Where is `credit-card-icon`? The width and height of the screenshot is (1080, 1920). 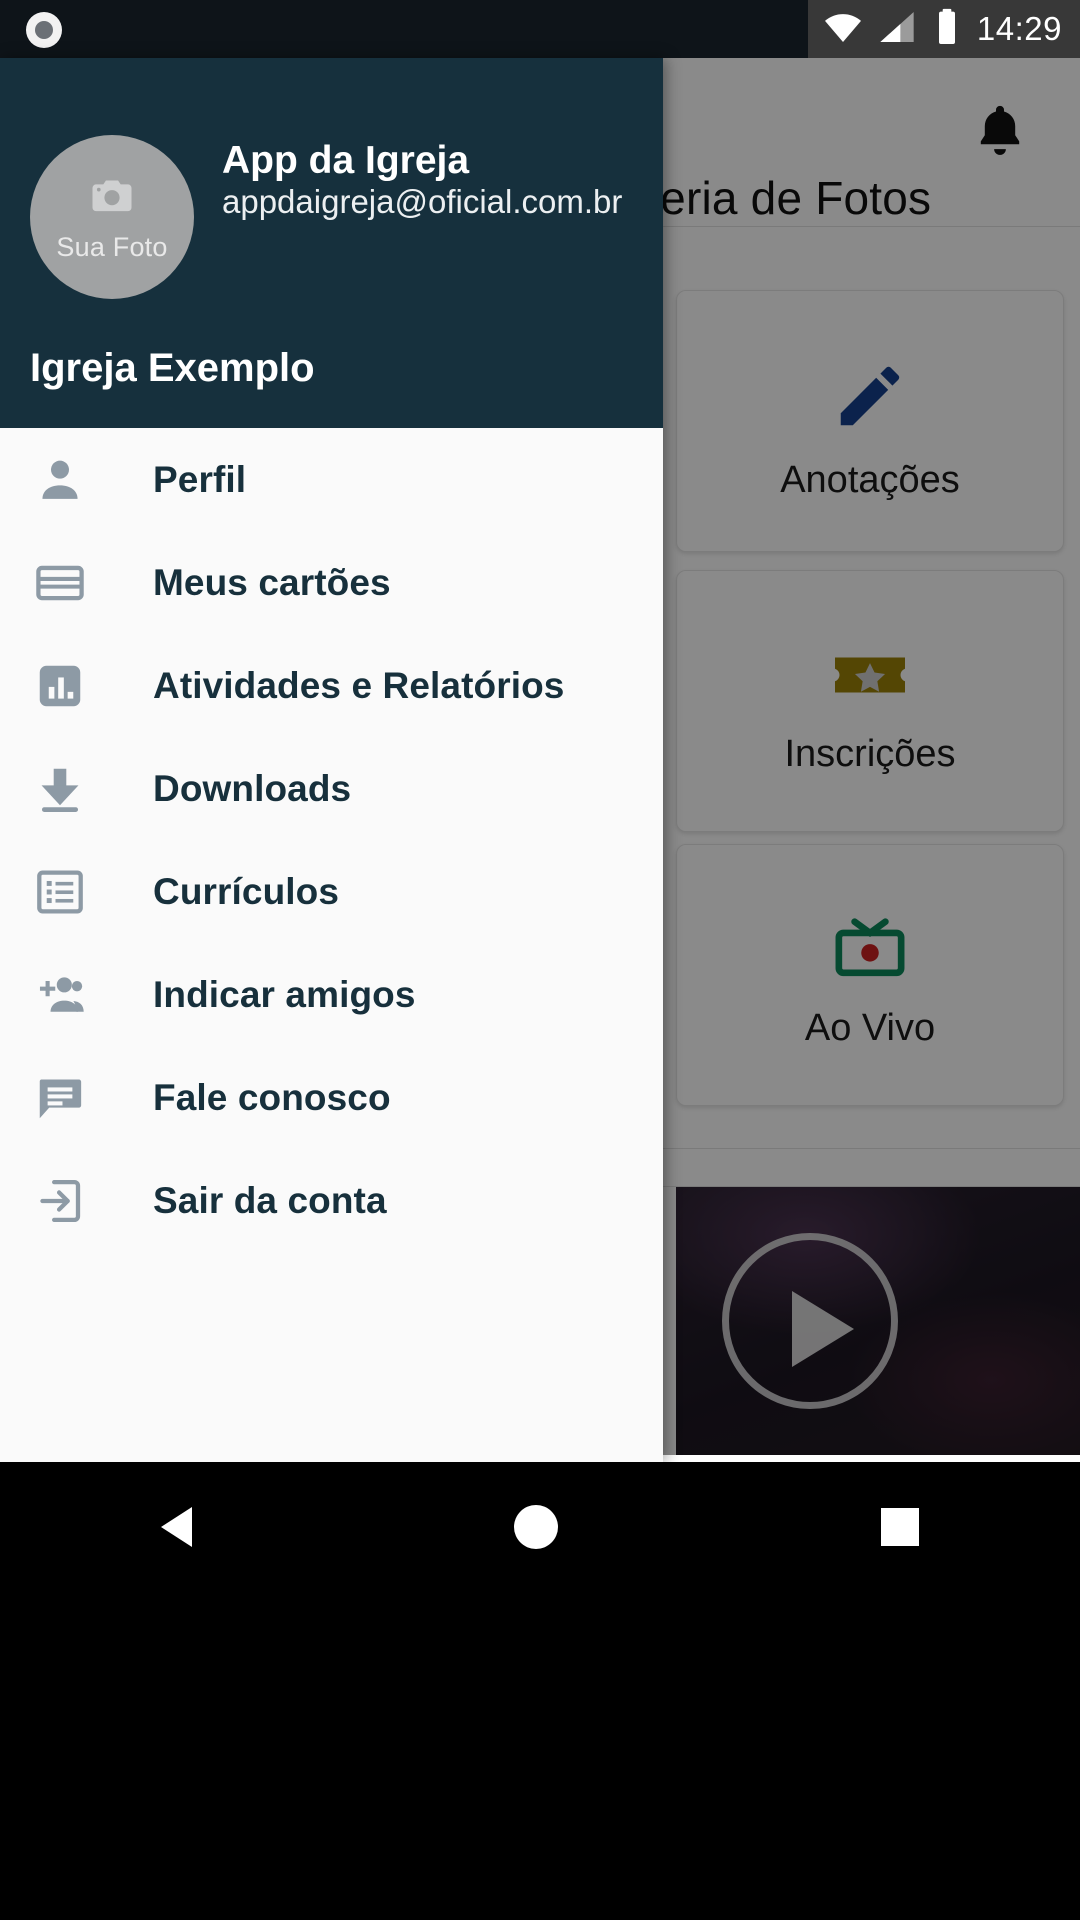
credit-card-icon is located at coordinates (60, 583).